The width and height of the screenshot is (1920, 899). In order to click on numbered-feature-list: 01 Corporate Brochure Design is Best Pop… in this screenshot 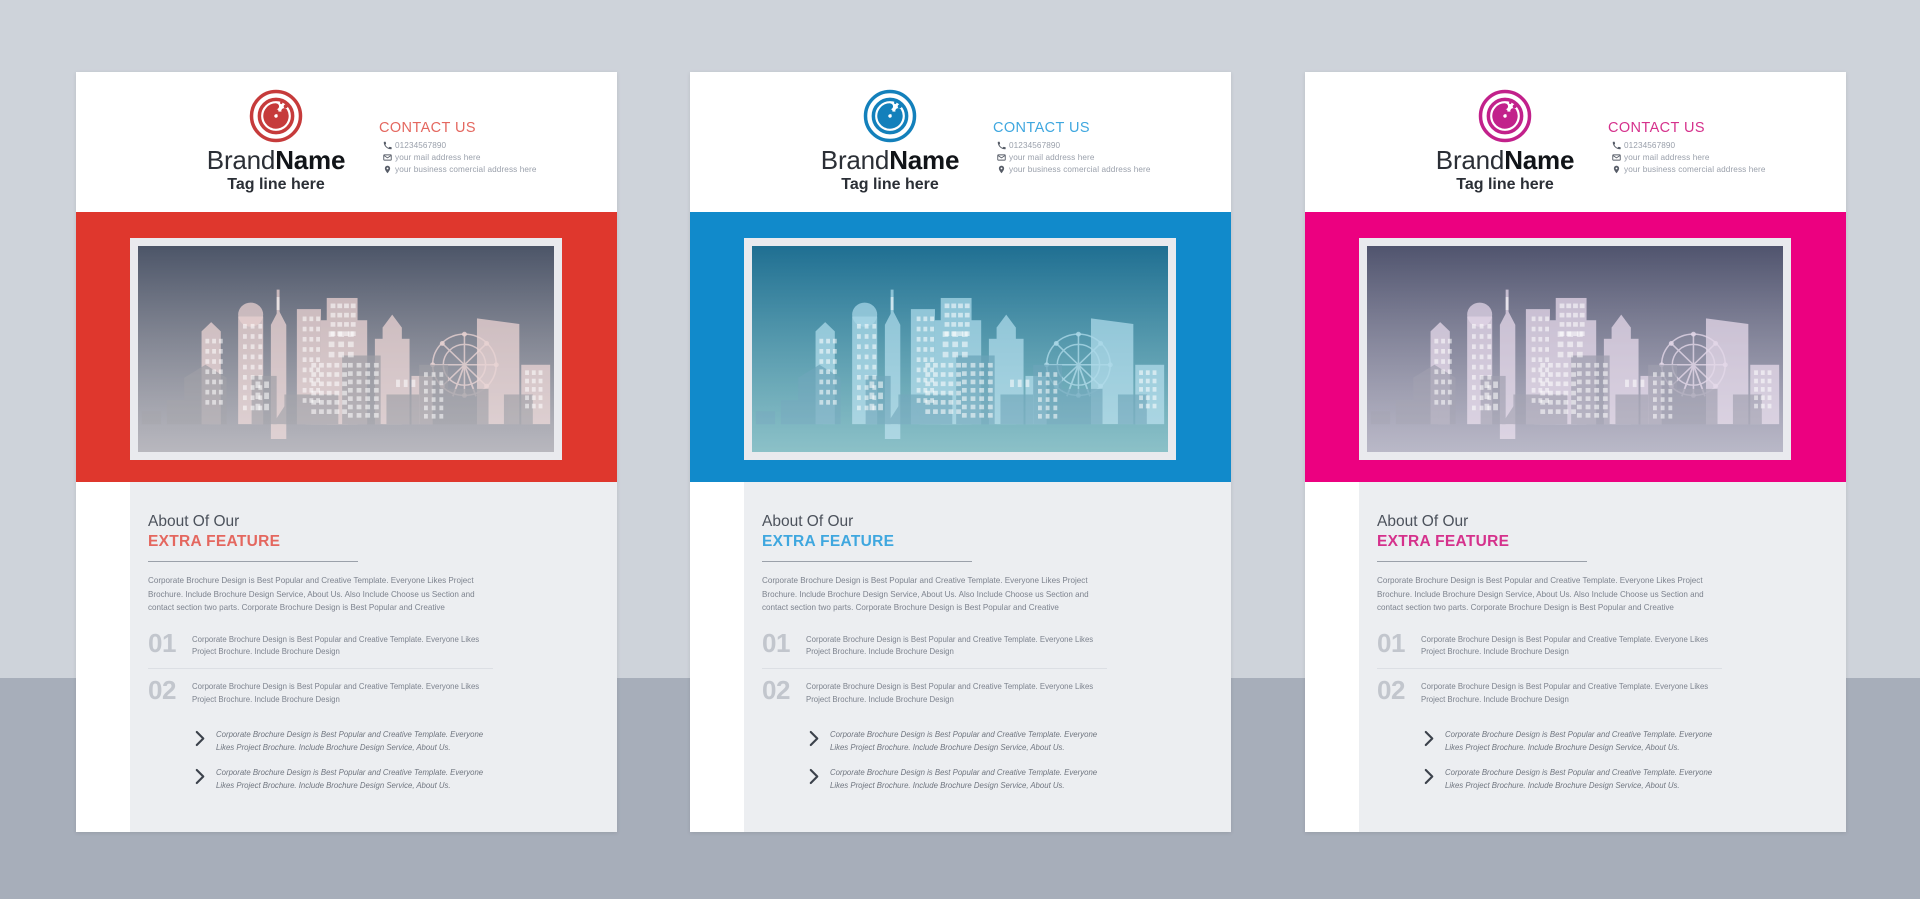, I will do `click(320, 671)`.